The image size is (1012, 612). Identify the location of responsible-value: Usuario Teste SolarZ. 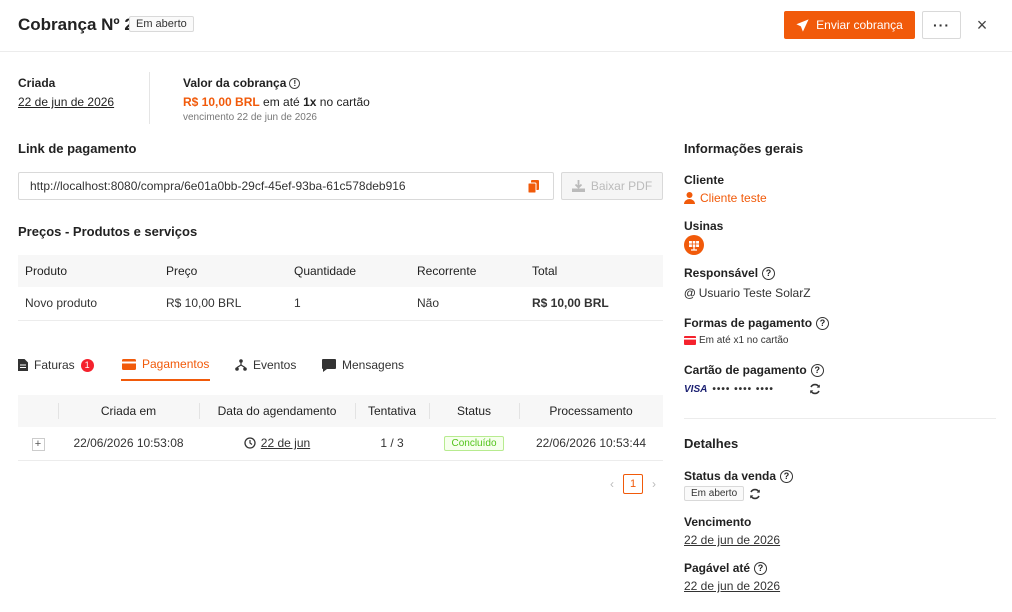
(754, 293).